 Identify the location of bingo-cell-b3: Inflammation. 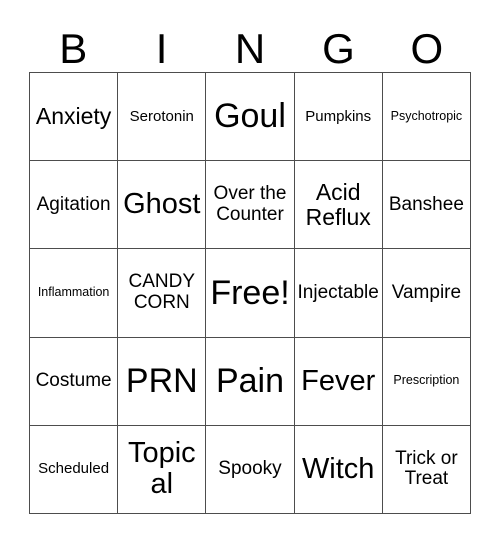
(74, 293).